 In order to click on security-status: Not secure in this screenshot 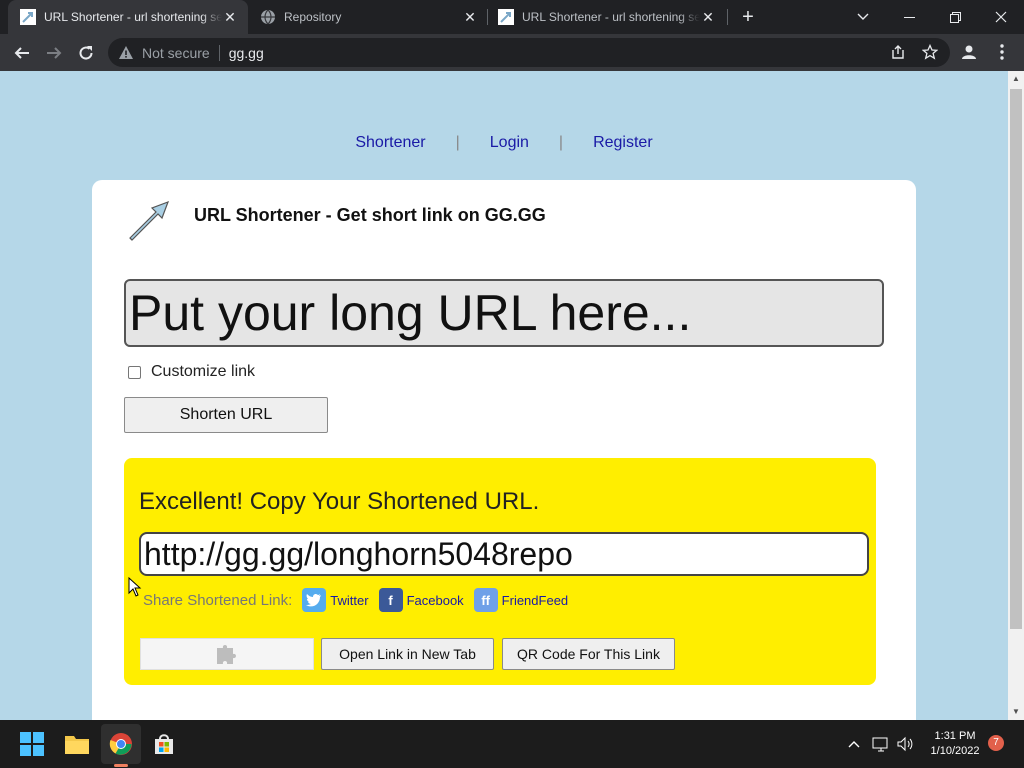, I will do `click(176, 53)`.